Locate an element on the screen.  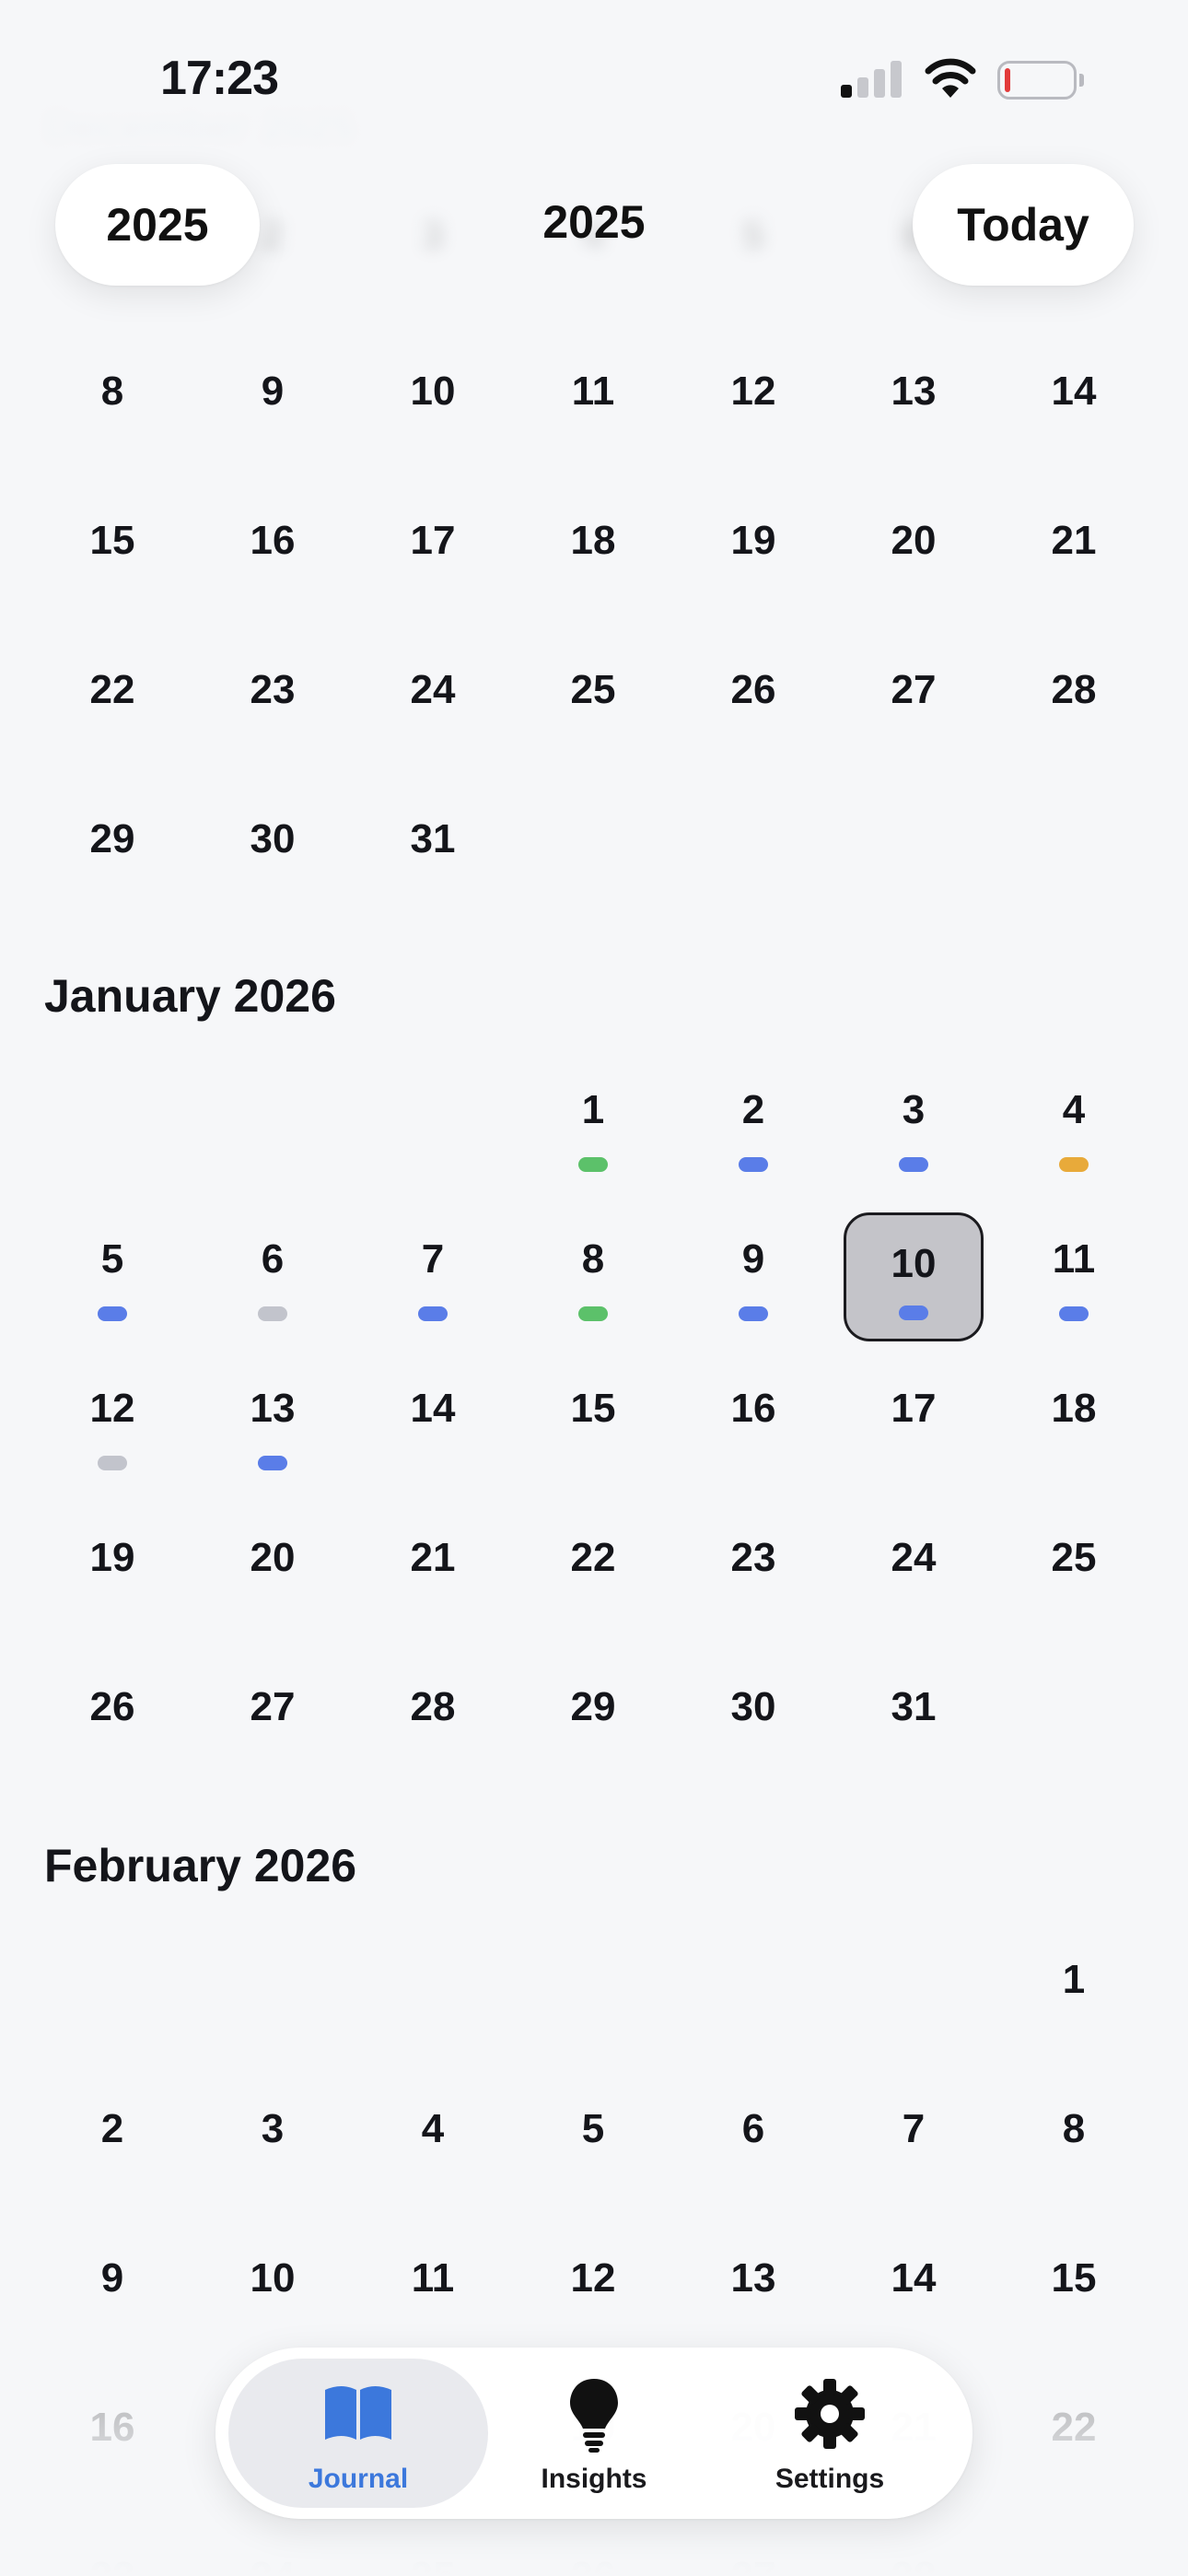
tab-journal: Journal is located at coordinates (358, 2433).